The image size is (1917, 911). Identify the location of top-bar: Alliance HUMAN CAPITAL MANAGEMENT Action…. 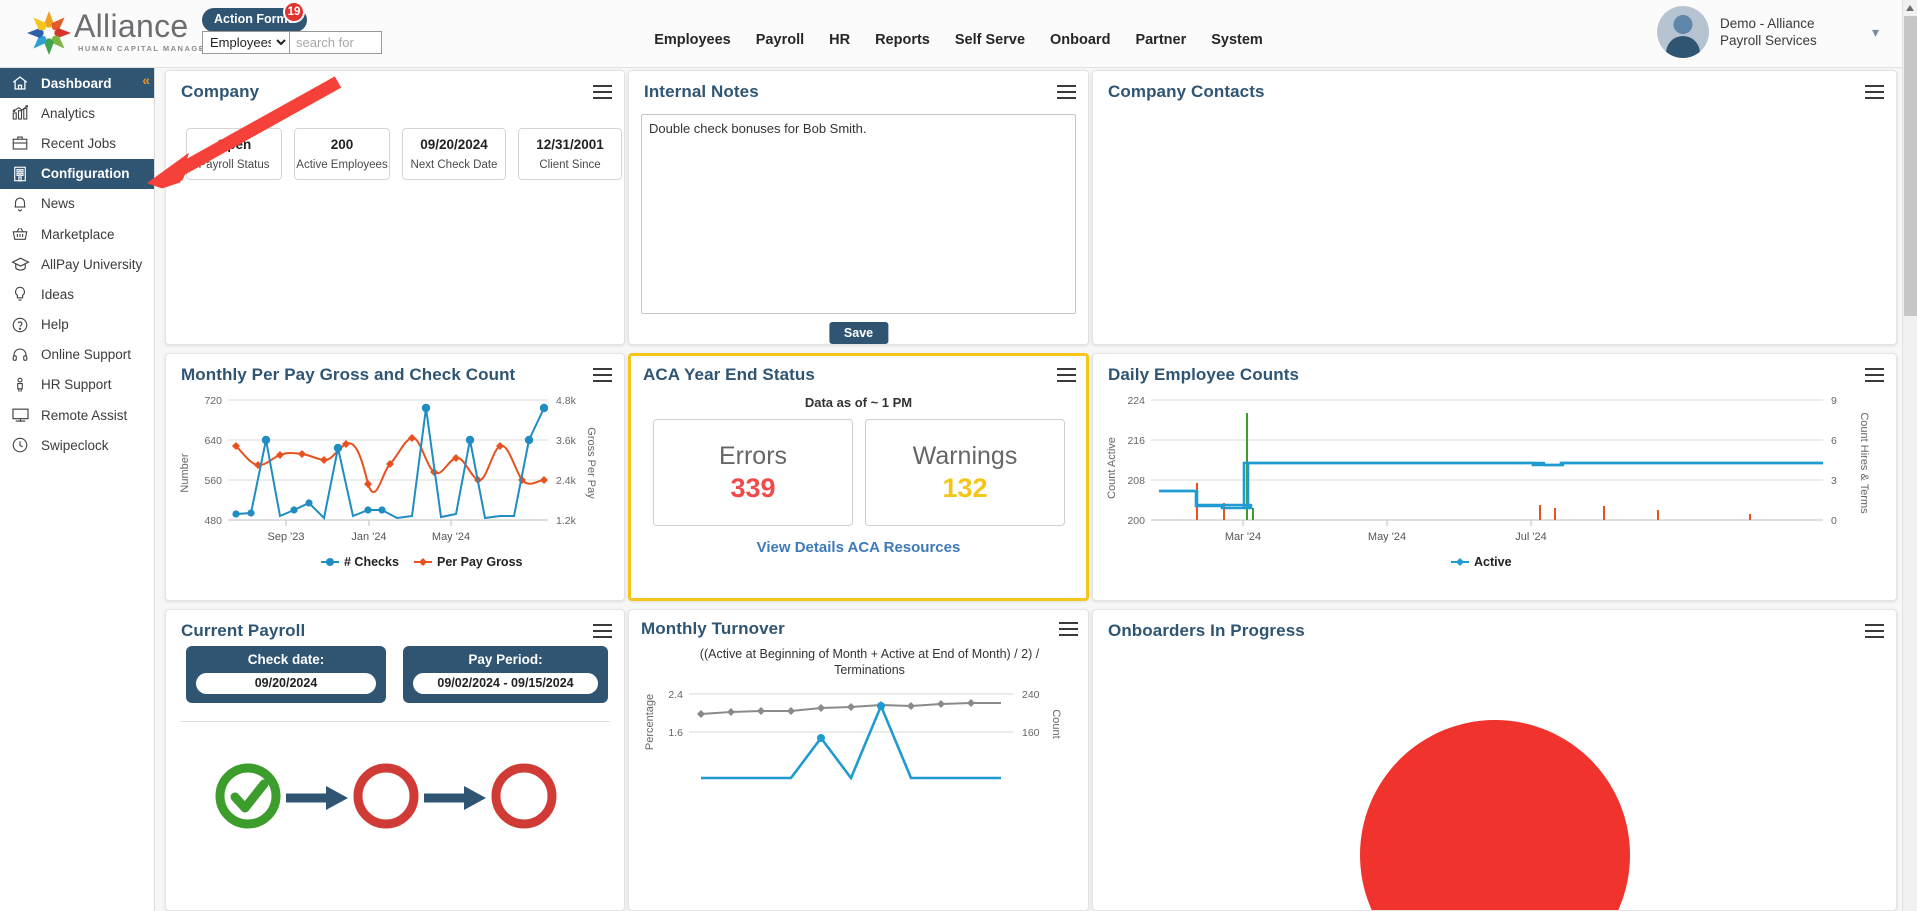
(958, 34).